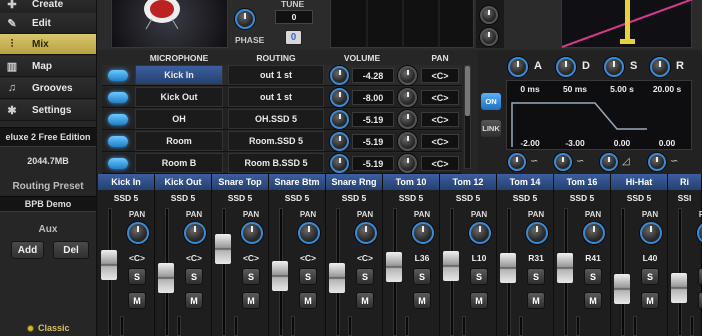 This screenshot has width=702, height=336. I want to click on add-aux-button: Add, so click(27, 250).